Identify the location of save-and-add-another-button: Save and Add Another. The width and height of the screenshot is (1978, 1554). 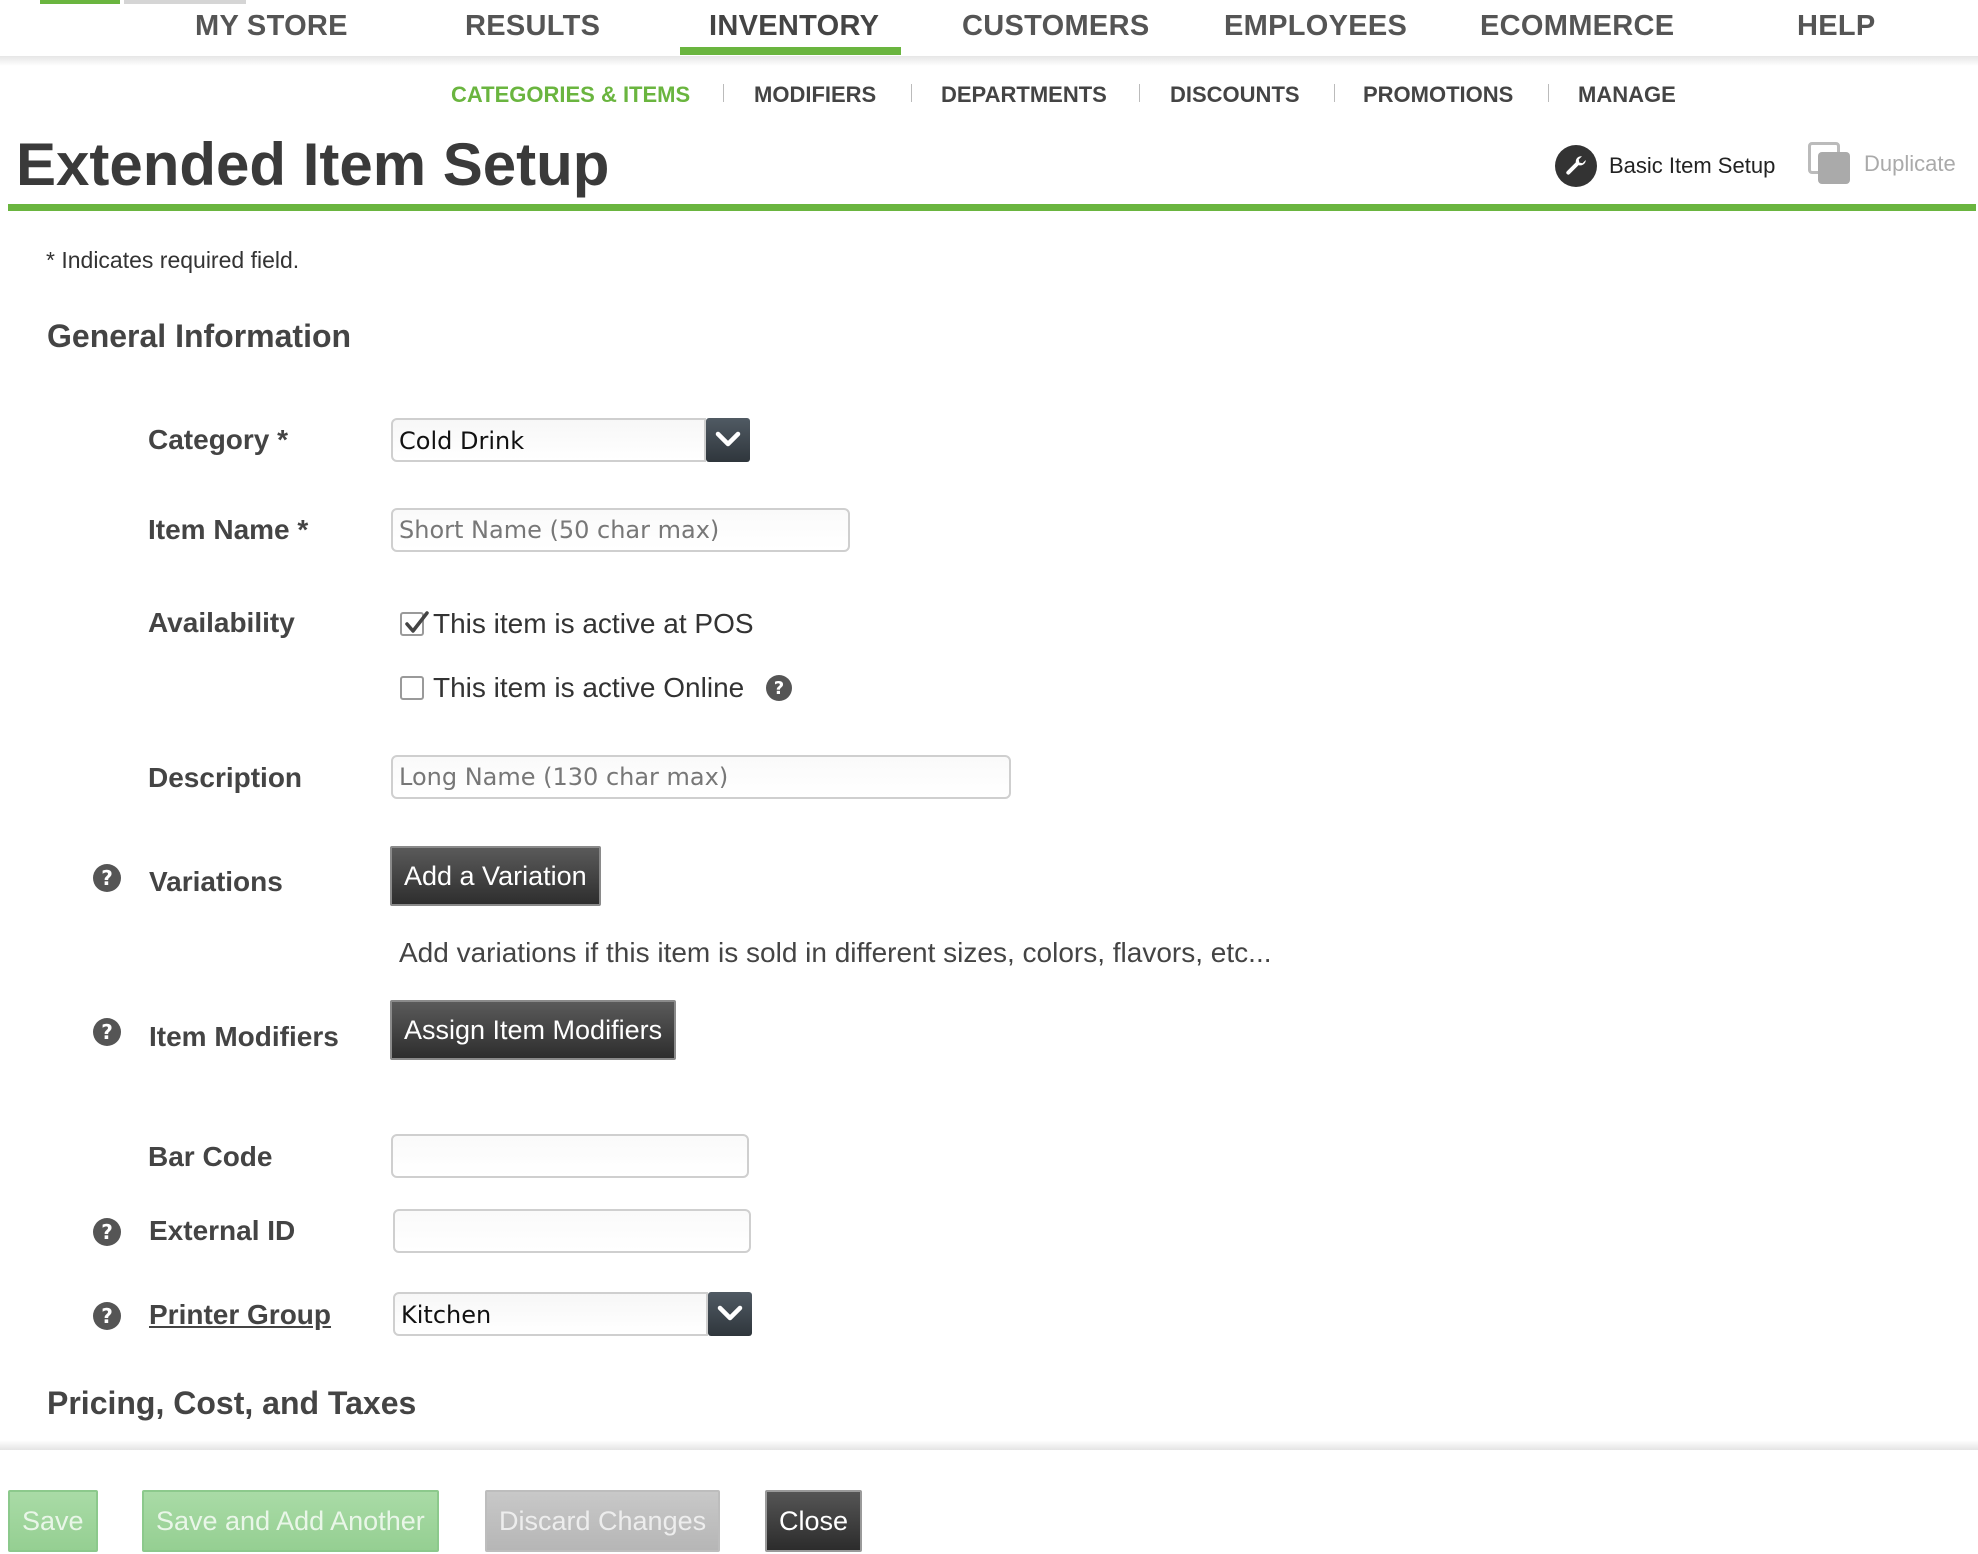
(290, 1521).